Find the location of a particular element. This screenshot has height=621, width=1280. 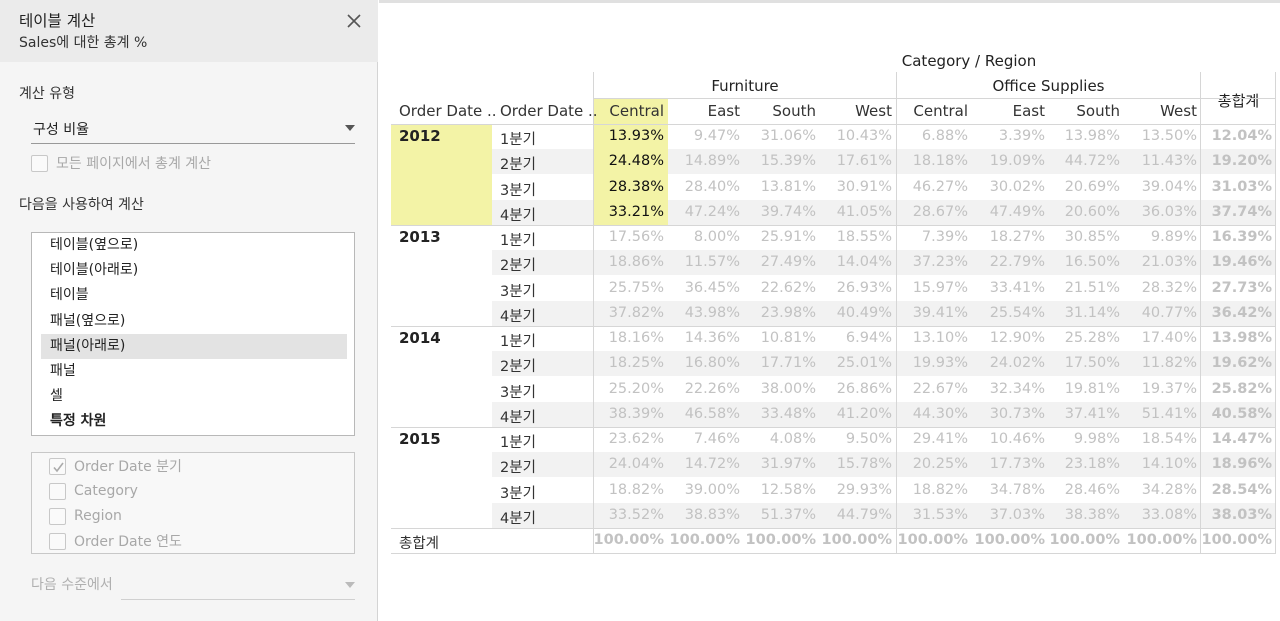

table-cell: 11.82% is located at coordinates (1161, 363).